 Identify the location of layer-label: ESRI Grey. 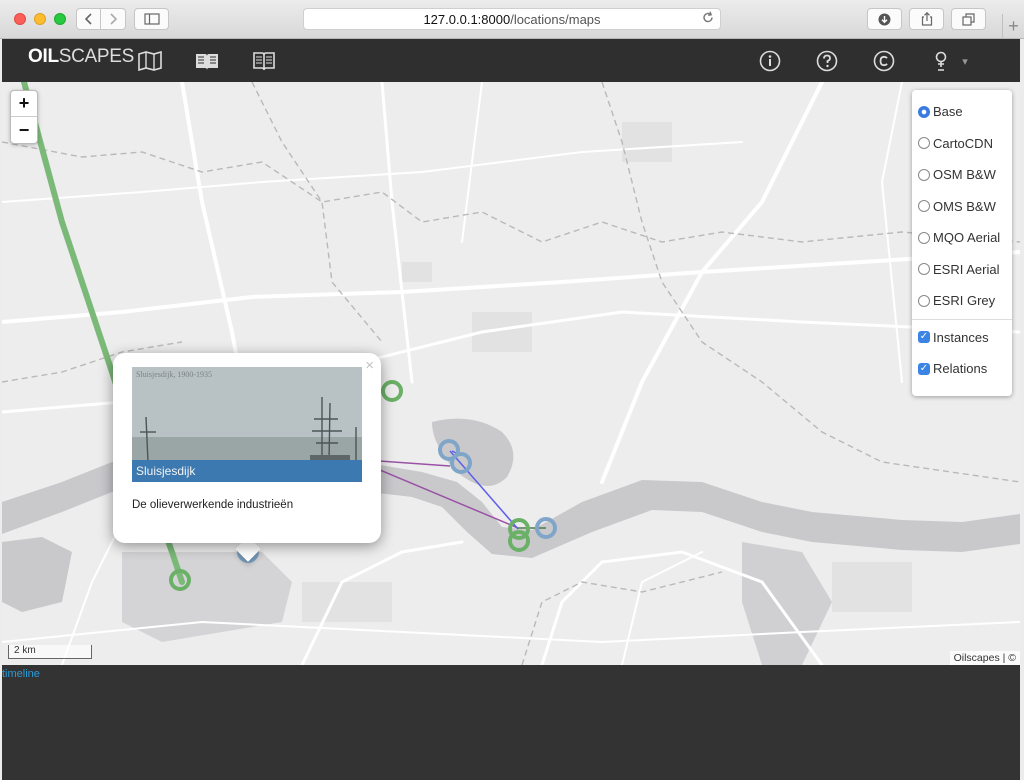
(964, 301).